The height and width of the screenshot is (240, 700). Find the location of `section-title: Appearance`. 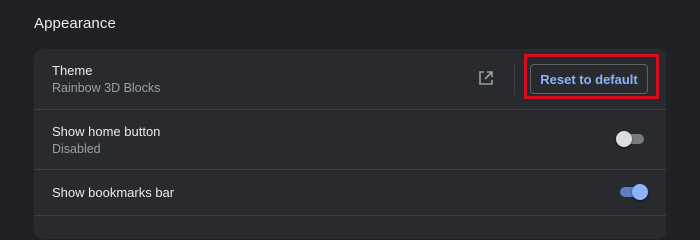

section-title: Appearance is located at coordinates (75, 23).